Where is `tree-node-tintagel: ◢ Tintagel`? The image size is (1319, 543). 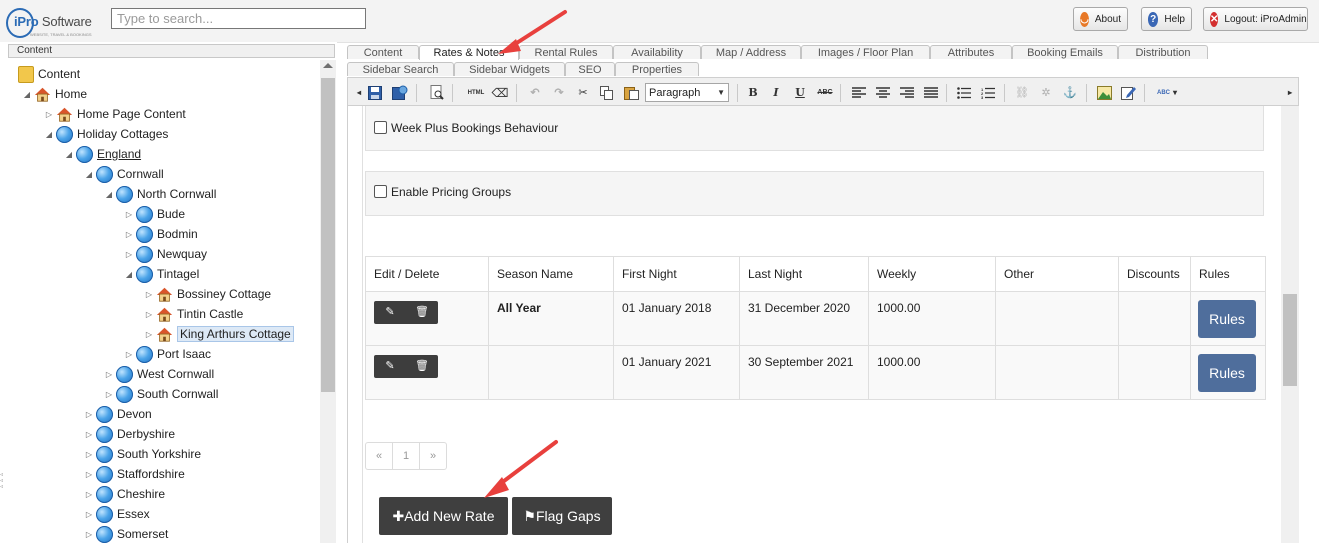 tree-node-tintagel: ◢ Tintagel is located at coordinates (161, 274).